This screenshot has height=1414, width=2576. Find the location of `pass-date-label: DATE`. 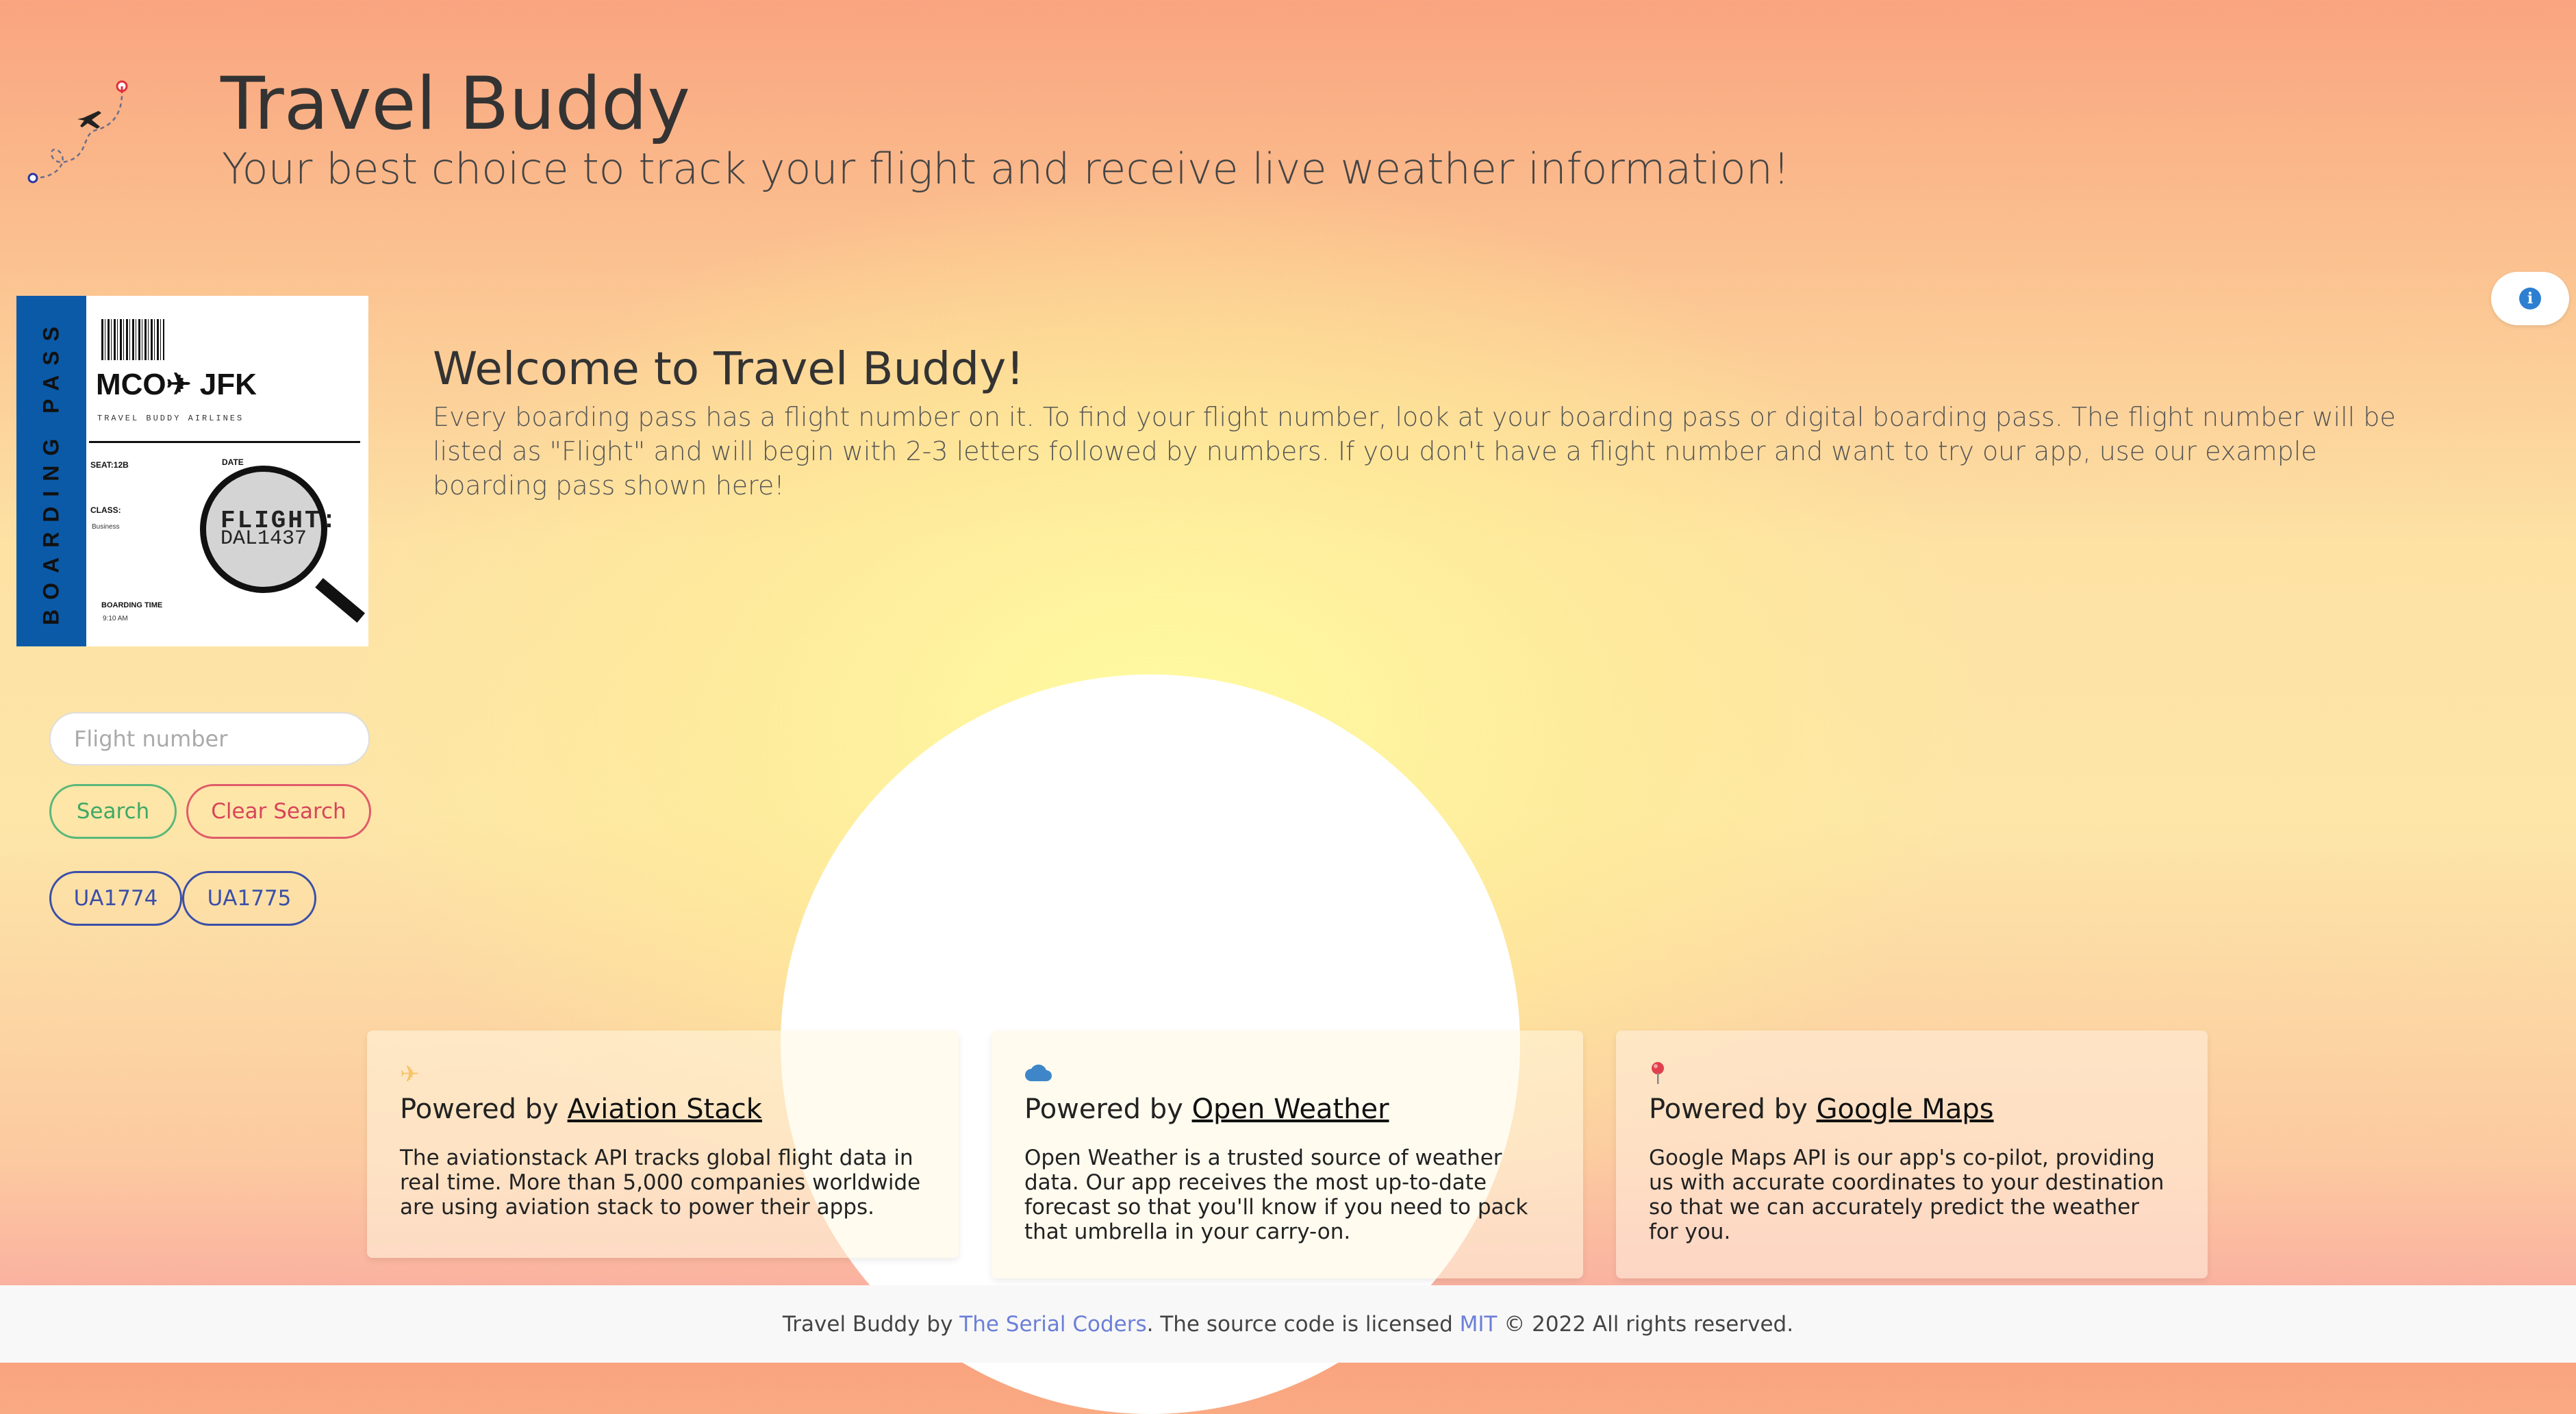

pass-date-label: DATE is located at coordinates (233, 462).